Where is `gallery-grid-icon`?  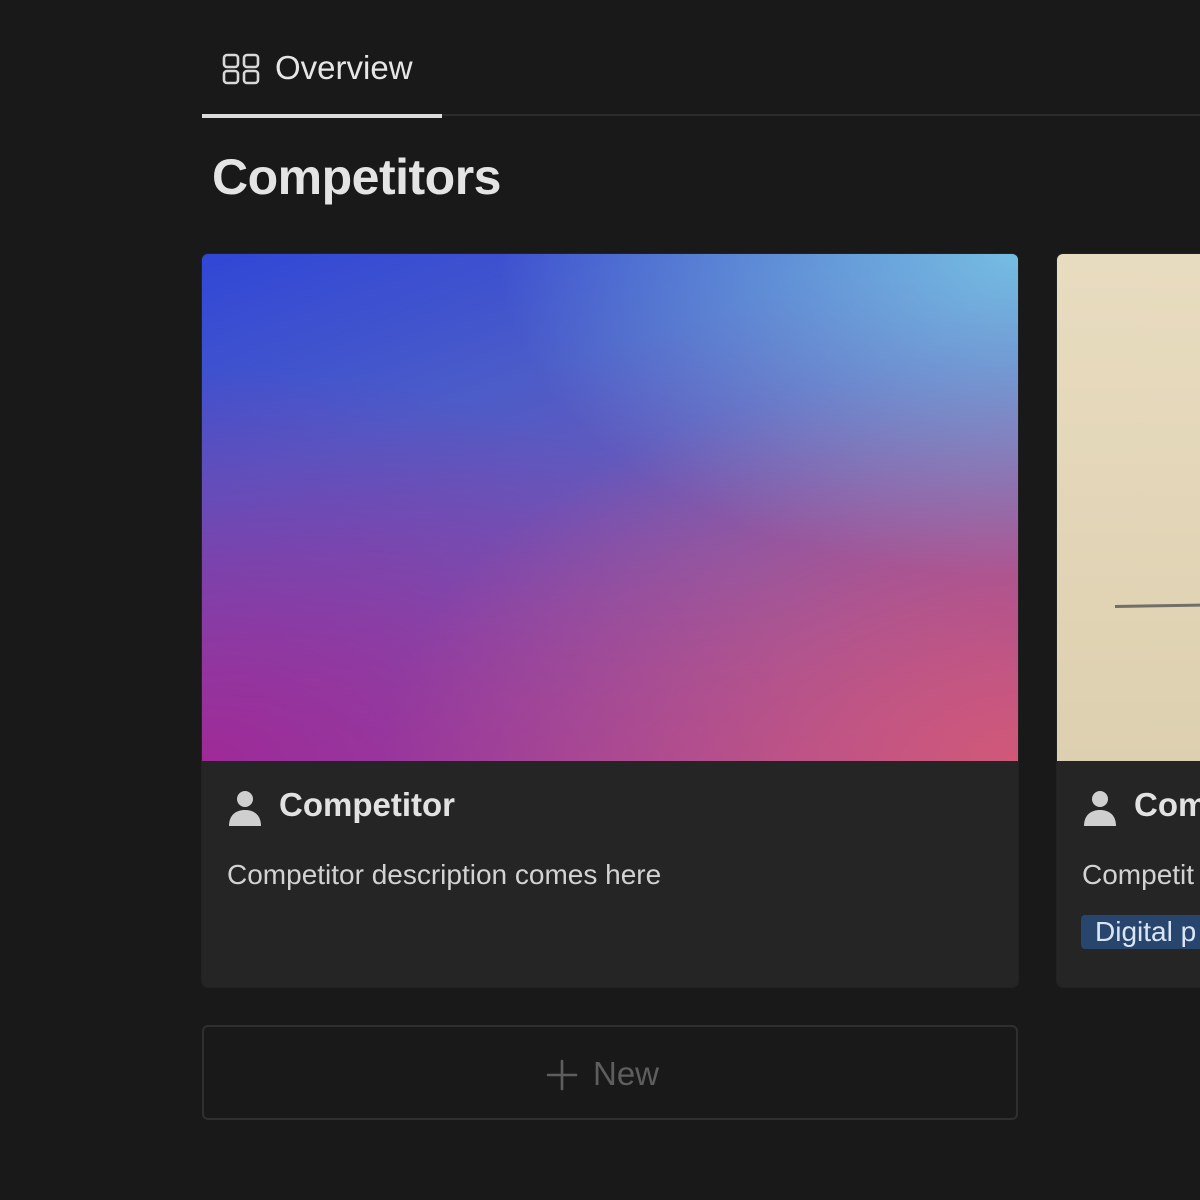 gallery-grid-icon is located at coordinates (241, 69).